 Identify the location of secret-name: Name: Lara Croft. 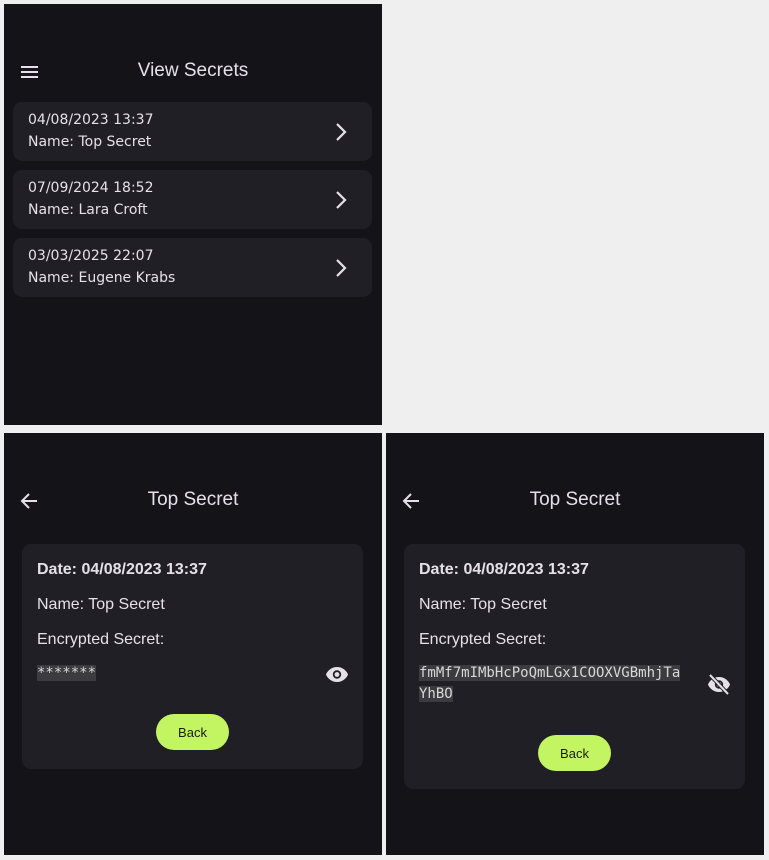
(88, 210).